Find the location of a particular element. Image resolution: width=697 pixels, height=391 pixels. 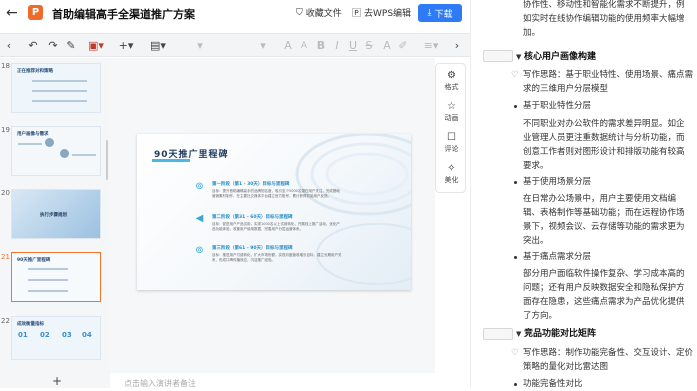

body-line: 不同职业对办公软件的需求差异明显。如企 is located at coordinates (604, 124).